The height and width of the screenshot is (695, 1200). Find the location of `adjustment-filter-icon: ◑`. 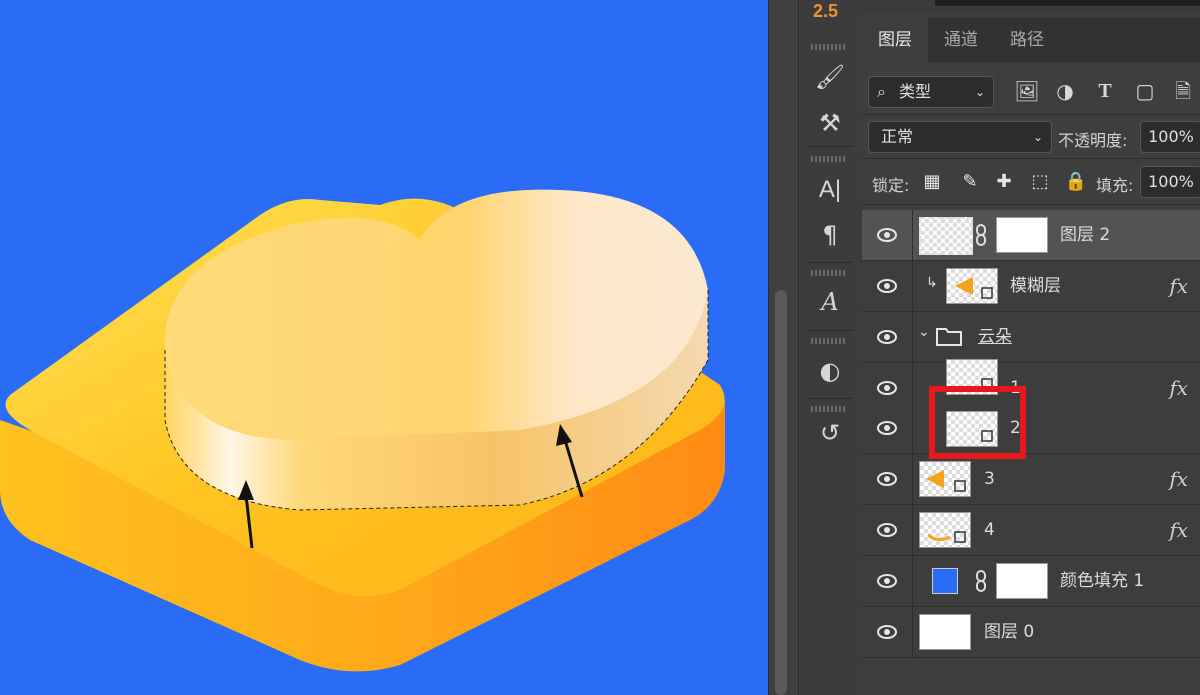

adjustment-filter-icon: ◑ is located at coordinates (1065, 91).